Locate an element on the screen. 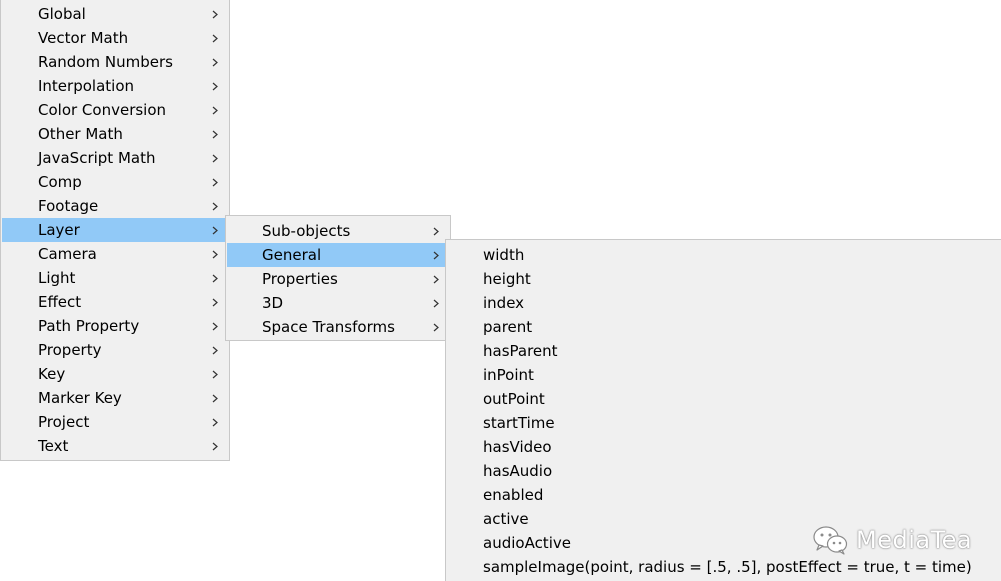 The height and width of the screenshot is (581, 1001). menu-item-item-label: Footage is located at coordinates (68, 206).